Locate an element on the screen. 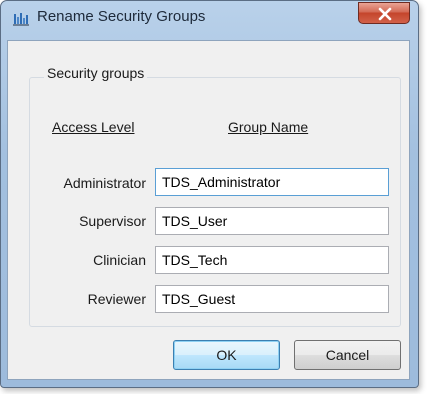 This screenshot has width=427, height=394. access-level-label-clinician: Clinician is located at coordinates (119, 260).